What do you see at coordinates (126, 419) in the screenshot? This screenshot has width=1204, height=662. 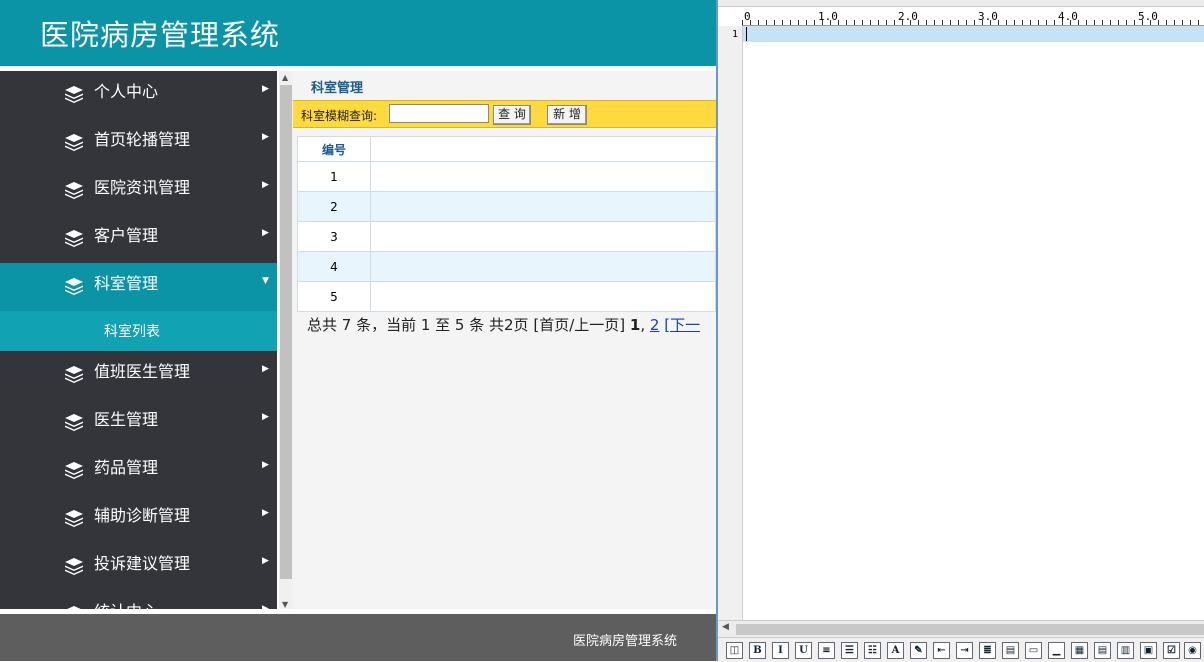 I see `sidebar-item-label: 医生管理` at bounding box center [126, 419].